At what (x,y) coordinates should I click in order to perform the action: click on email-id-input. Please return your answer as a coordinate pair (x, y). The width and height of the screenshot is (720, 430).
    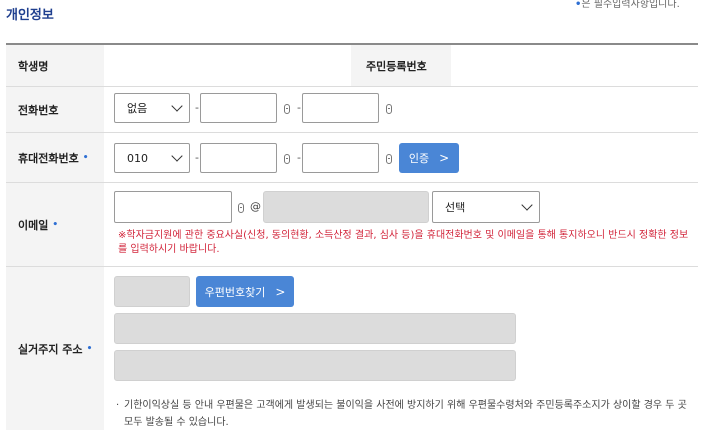
    Looking at the image, I should click on (173, 207).